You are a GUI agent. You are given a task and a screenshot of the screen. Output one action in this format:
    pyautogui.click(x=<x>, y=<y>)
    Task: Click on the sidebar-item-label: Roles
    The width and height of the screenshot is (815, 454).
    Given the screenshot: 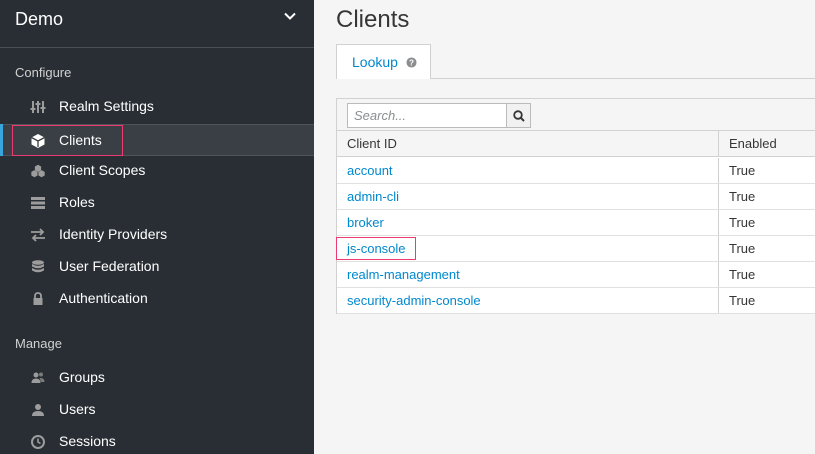 What is the action you would take?
    pyautogui.click(x=77, y=202)
    